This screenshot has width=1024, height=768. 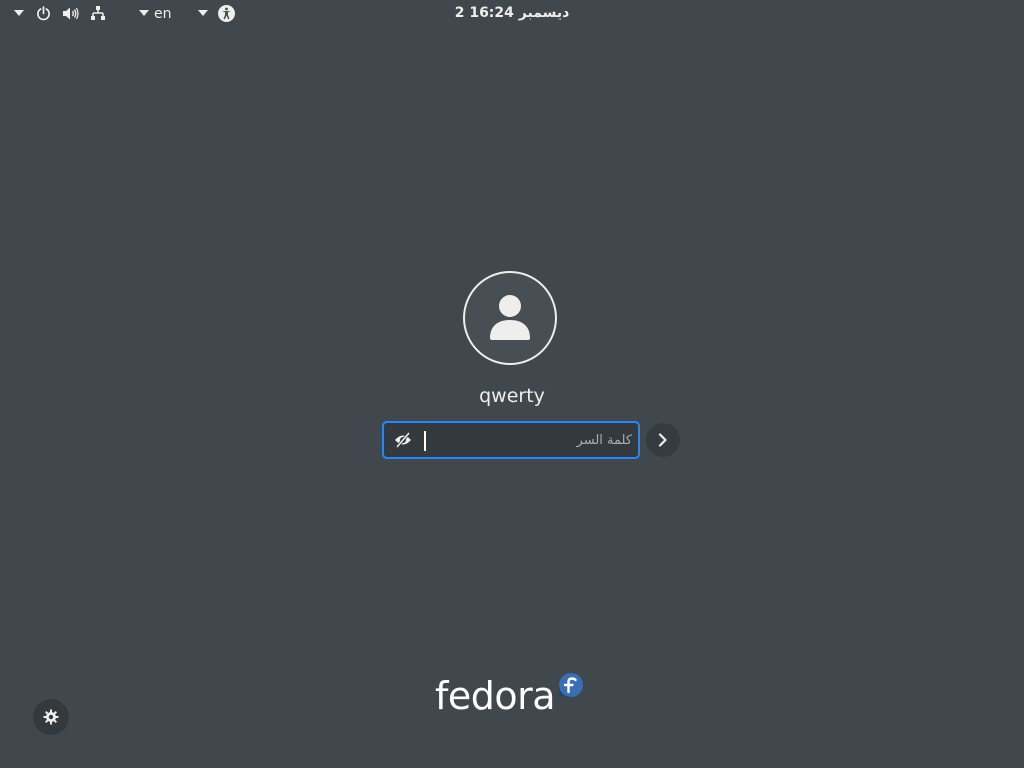 What do you see at coordinates (144, 13) in the screenshot?
I see `keyboard-layout-dropdown-icon` at bounding box center [144, 13].